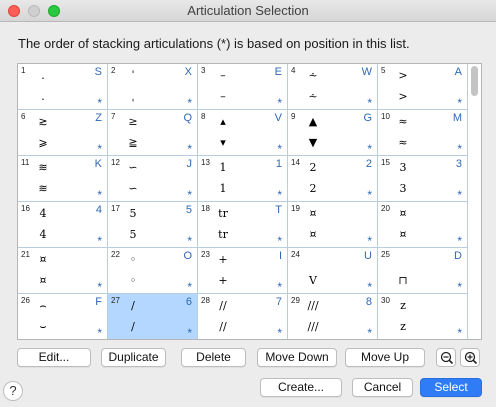 This screenshot has height=407, width=496. Describe the element at coordinates (368, 302) in the screenshot. I see `cell-shortcut-key: 8` at that location.